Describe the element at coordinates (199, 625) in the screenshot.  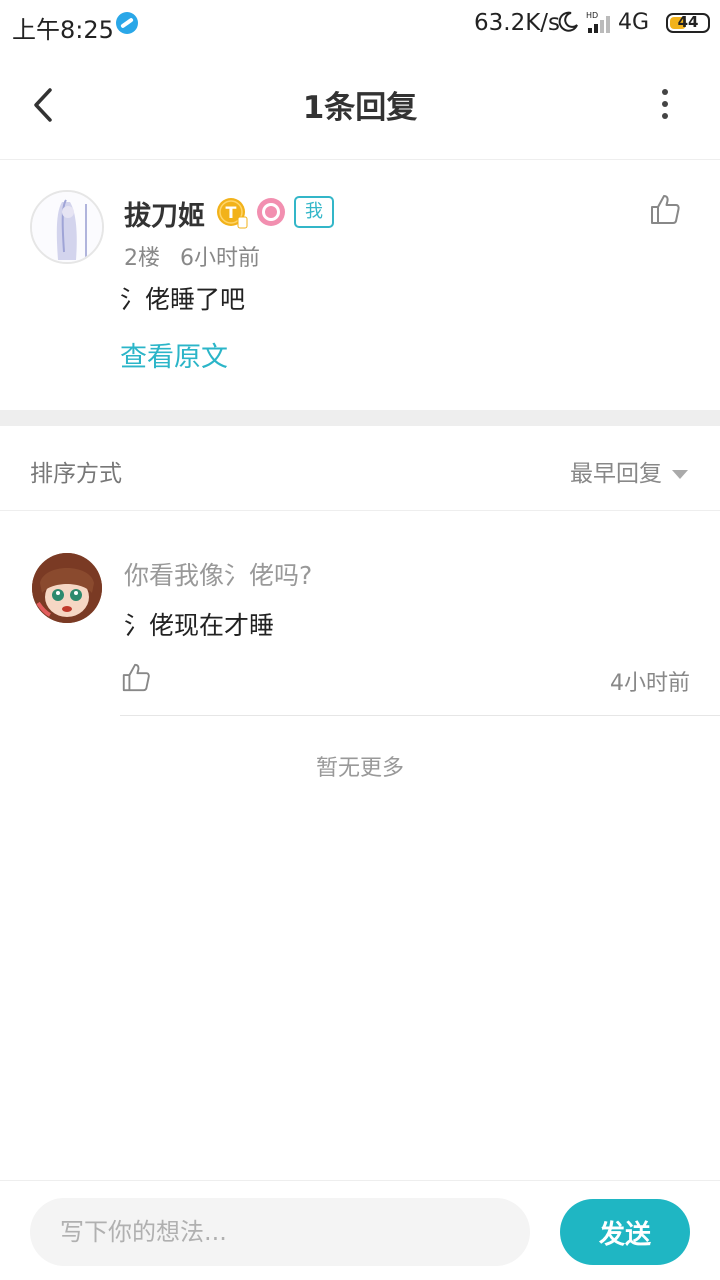
I see `reply-text: 氵佬现在才睡` at that location.